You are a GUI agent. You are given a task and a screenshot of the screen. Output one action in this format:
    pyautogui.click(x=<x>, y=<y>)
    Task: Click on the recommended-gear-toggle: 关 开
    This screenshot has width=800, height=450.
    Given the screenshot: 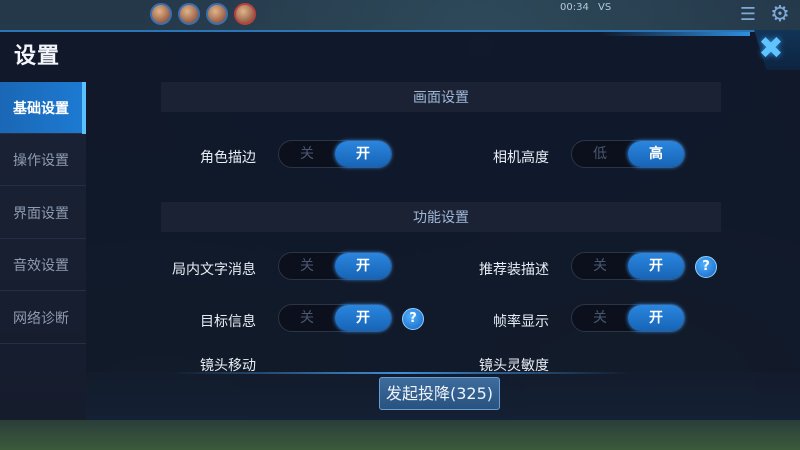 What is the action you would take?
    pyautogui.click(x=628, y=266)
    